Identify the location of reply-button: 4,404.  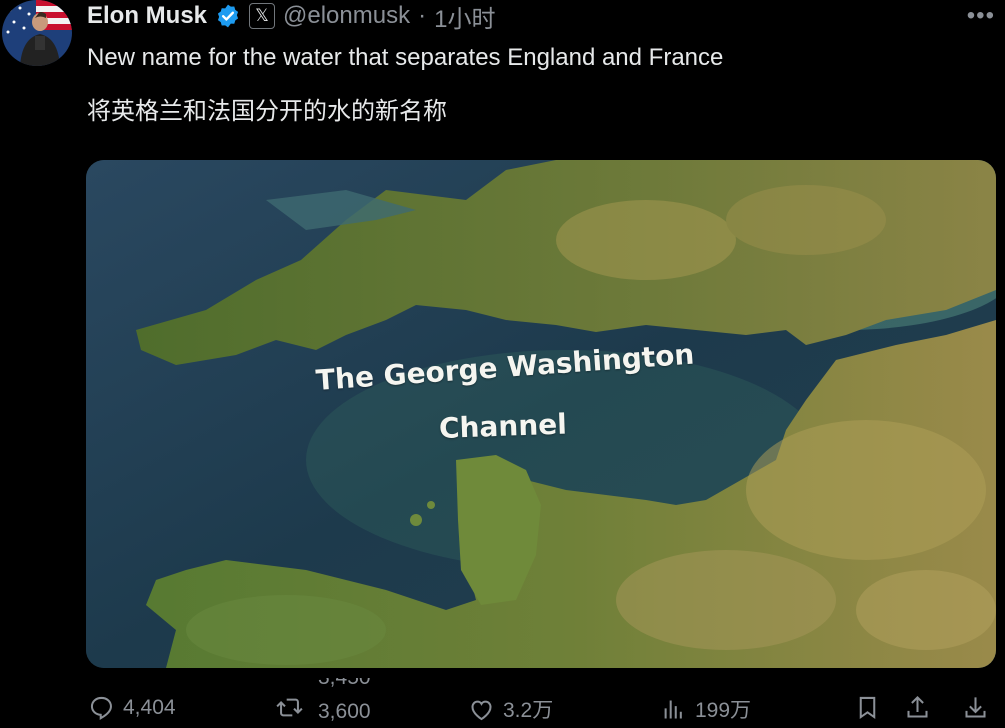
(132, 707).